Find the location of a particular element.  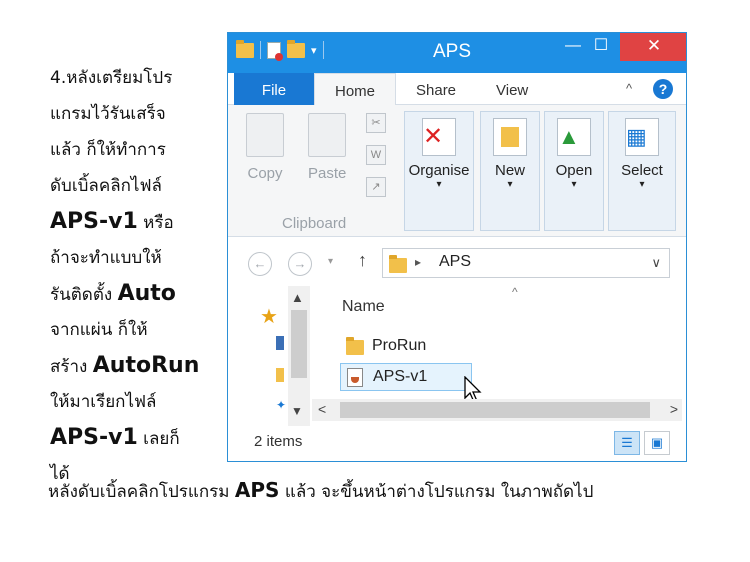

collapse-ribbon-icon: ^ is located at coordinates (629, 88).